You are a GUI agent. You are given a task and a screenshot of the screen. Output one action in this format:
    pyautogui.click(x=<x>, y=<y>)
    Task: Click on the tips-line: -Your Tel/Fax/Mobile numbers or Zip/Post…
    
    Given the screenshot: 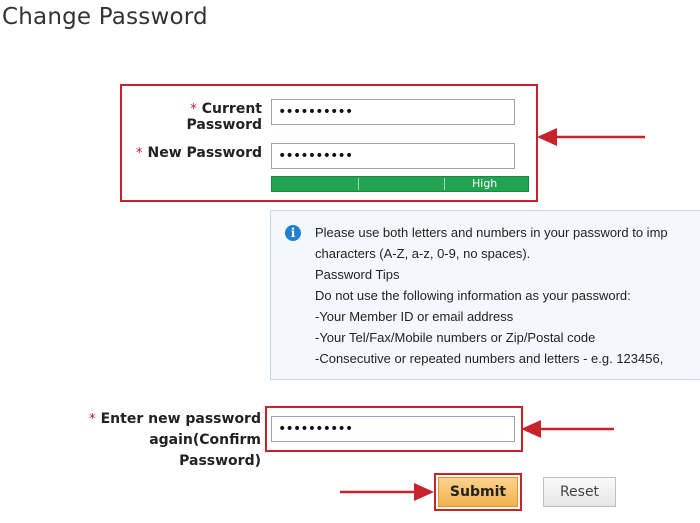 What is the action you would take?
    pyautogui.click(x=455, y=337)
    